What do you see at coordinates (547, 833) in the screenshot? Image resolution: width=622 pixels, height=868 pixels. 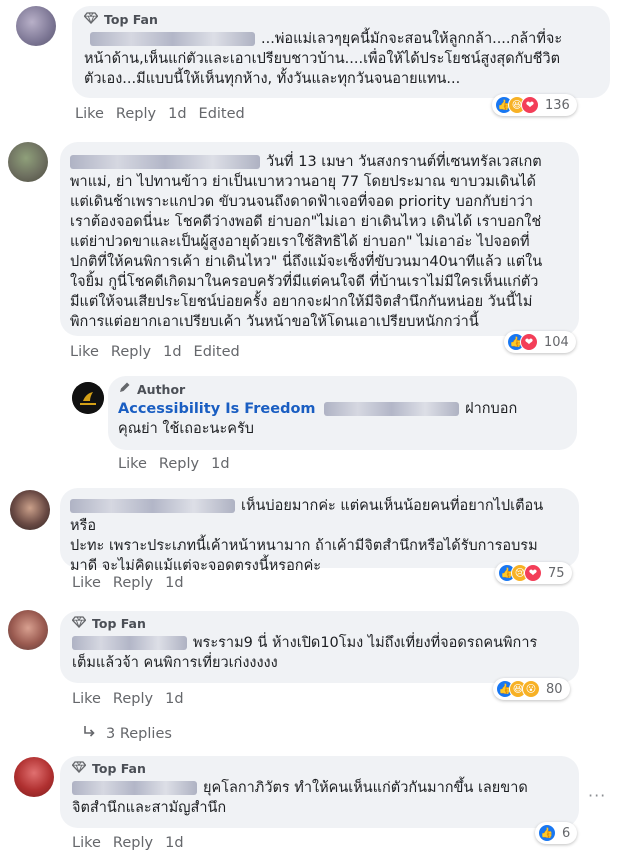 I see `like-reaction-icon: 👍` at bounding box center [547, 833].